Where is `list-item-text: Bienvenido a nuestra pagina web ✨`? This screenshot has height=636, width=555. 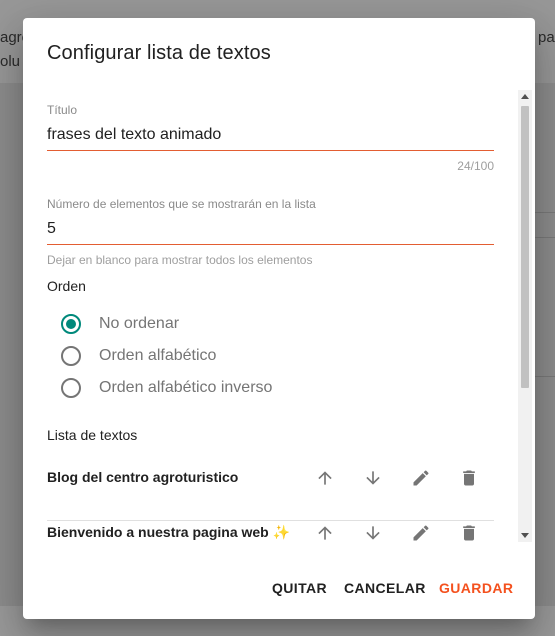 list-item-text: Bienvenido a nuestra pagina web ✨ is located at coordinates (169, 532).